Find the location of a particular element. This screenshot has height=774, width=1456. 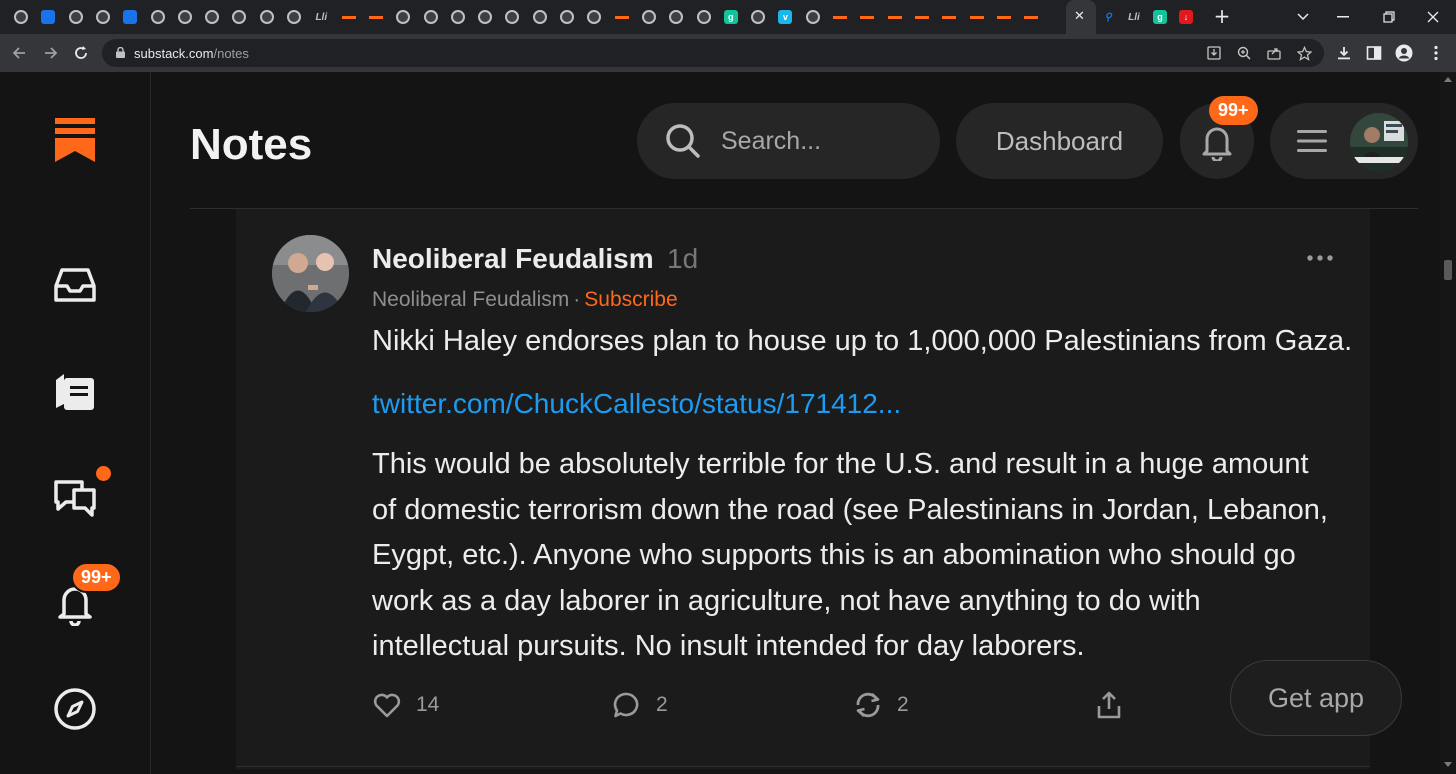

forward-icon is located at coordinates (51, 53).